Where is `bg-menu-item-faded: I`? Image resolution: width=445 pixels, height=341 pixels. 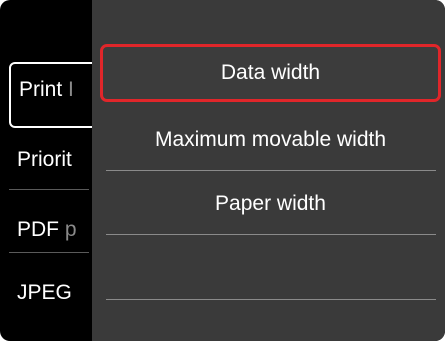
bg-menu-item-faded: I is located at coordinates (68, 89).